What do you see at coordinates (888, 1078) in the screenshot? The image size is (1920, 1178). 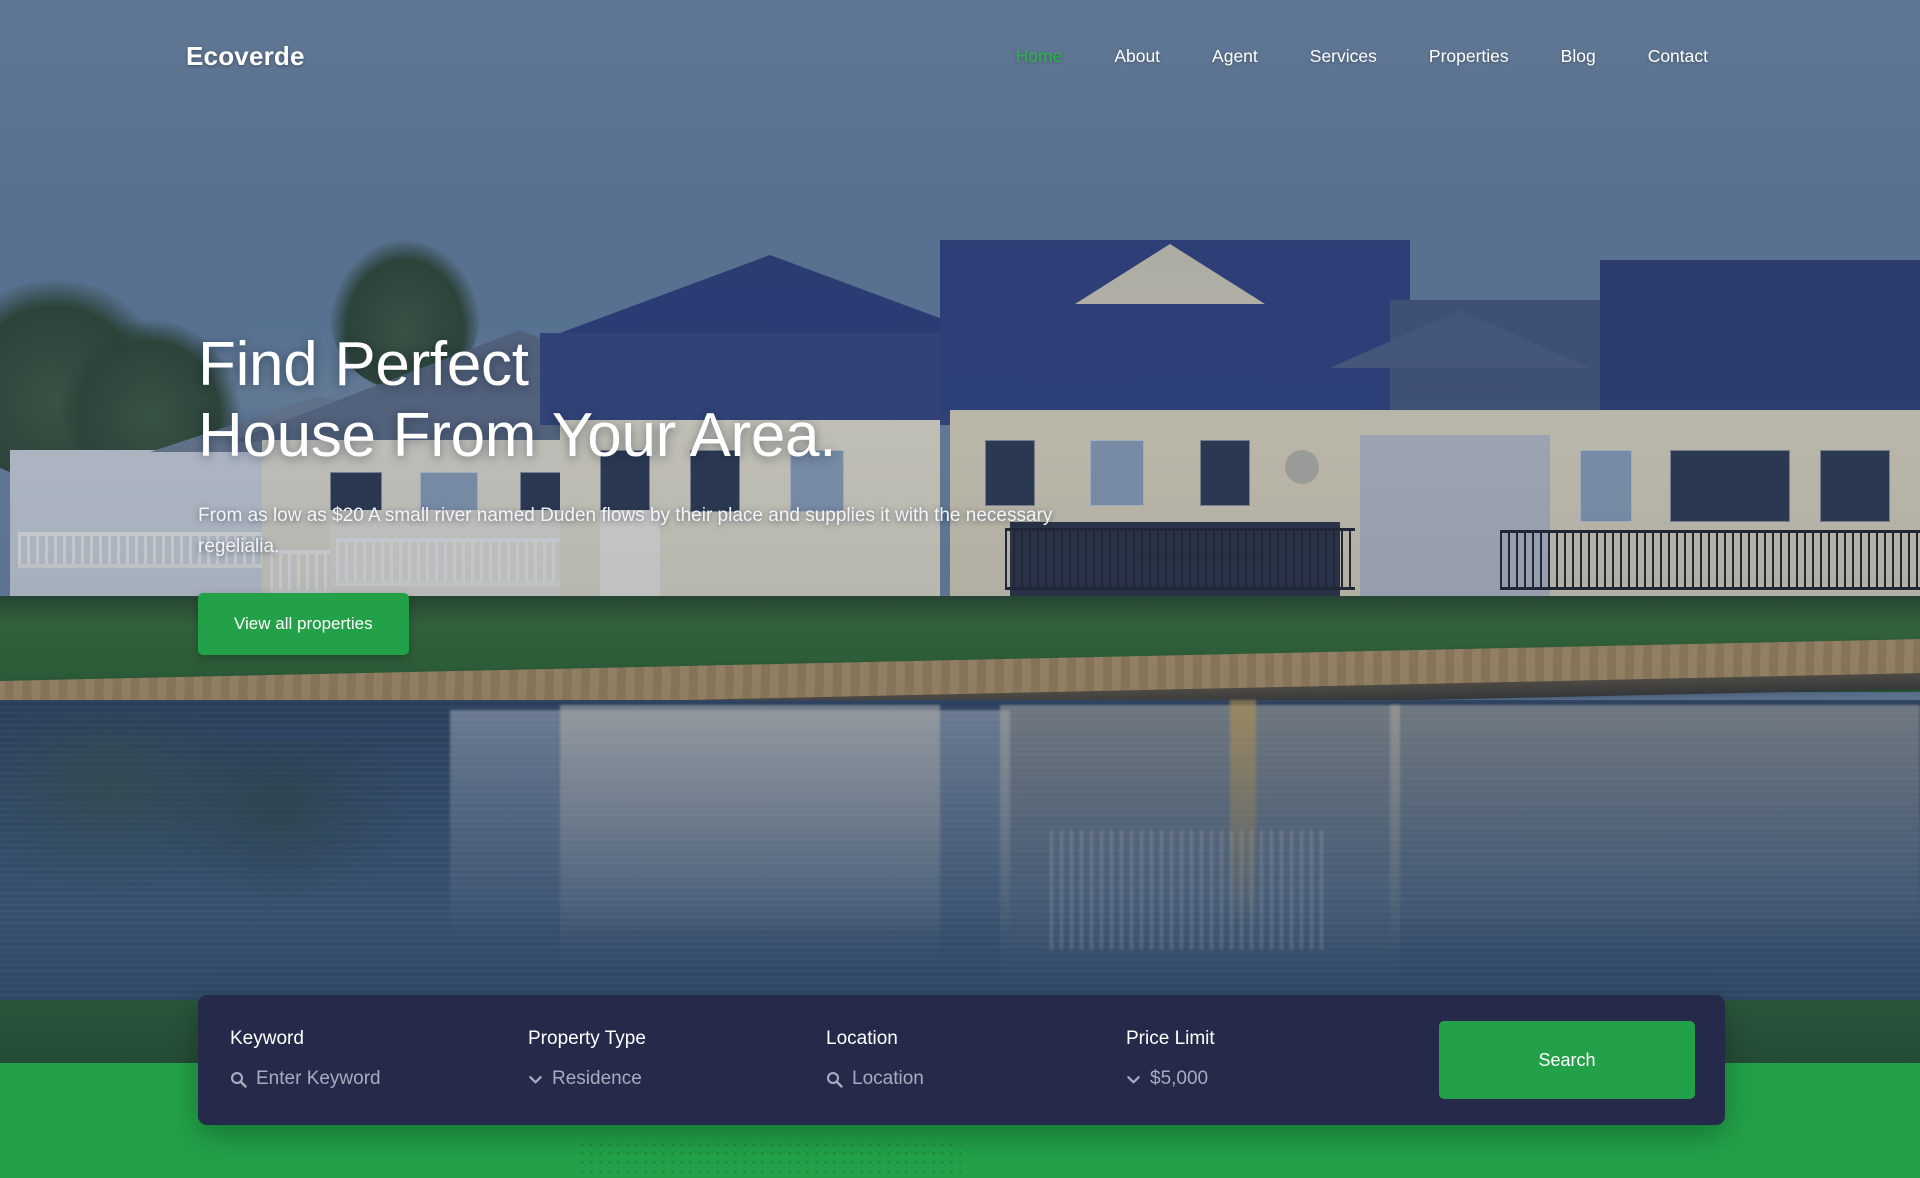 I see `location-placeholder: Location` at bounding box center [888, 1078].